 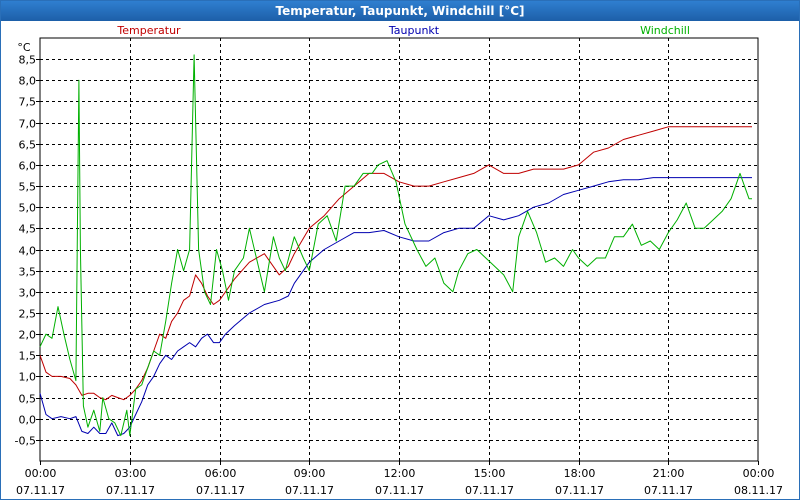 I want to click on x-tick-time: 18:00, so click(x=580, y=473).